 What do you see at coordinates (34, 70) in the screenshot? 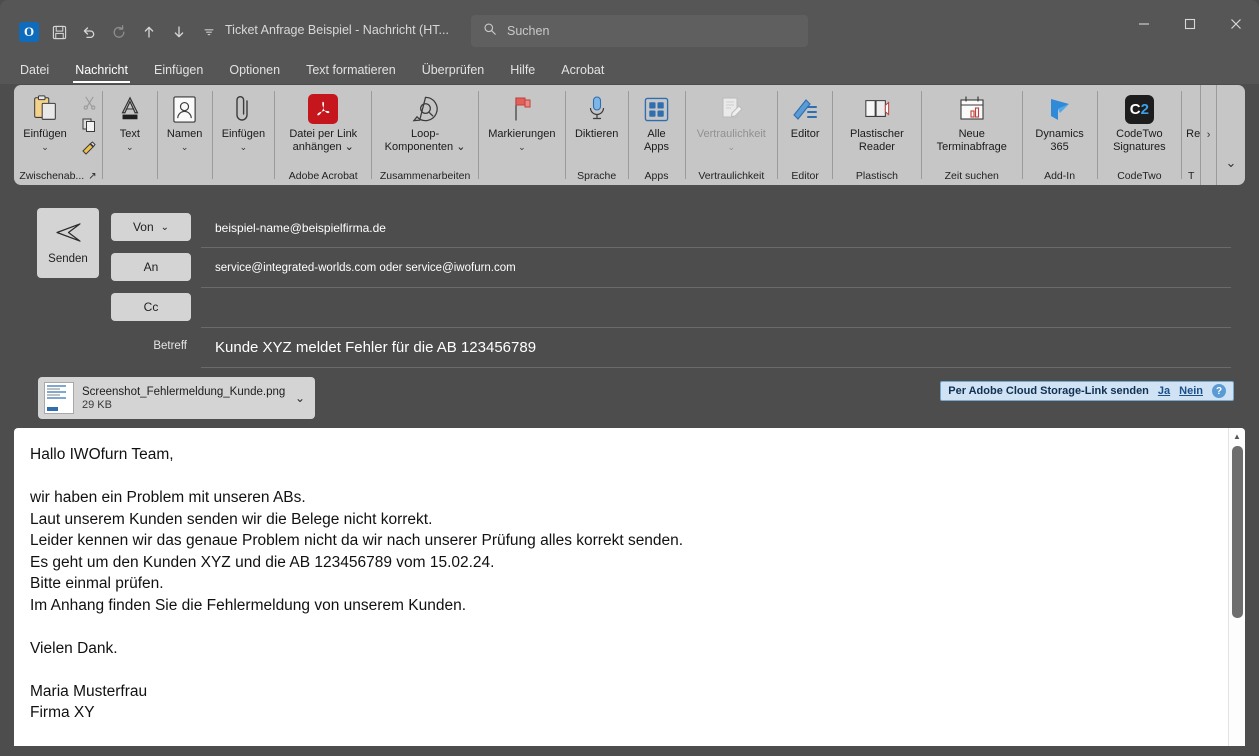
I see `tab-datei: Datei` at bounding box center [34, 70].